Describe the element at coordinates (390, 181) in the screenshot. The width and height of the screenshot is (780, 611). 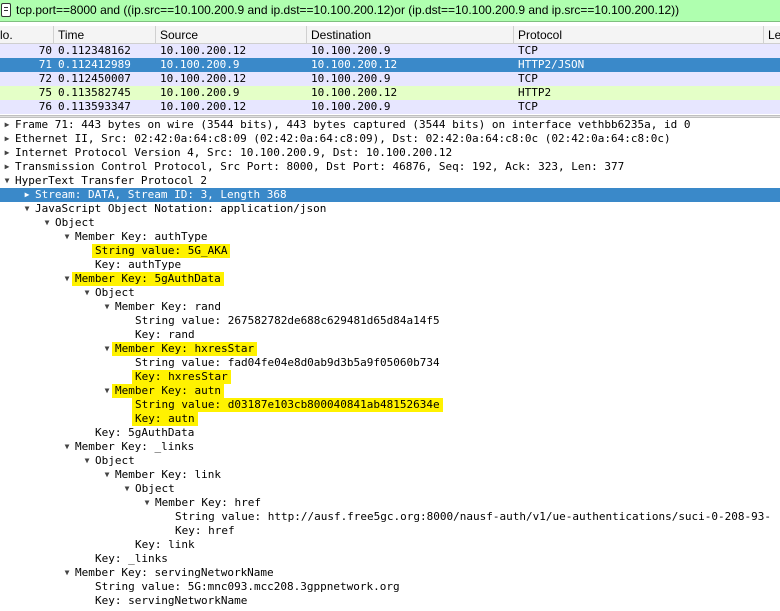
I see `tree-item: ▼ HyperText Transfer Protocol 2` at that location.